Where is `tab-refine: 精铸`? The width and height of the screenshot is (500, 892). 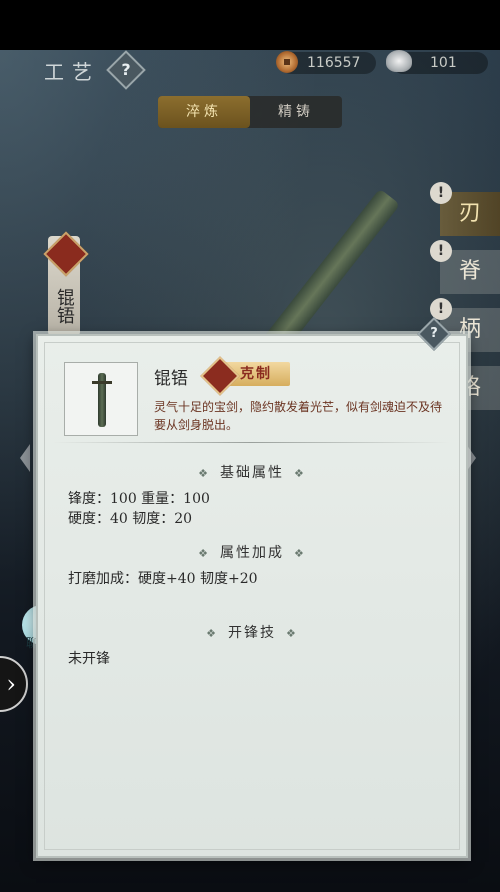 tab-refine: 精铸 is located at coordinates (296, 112).